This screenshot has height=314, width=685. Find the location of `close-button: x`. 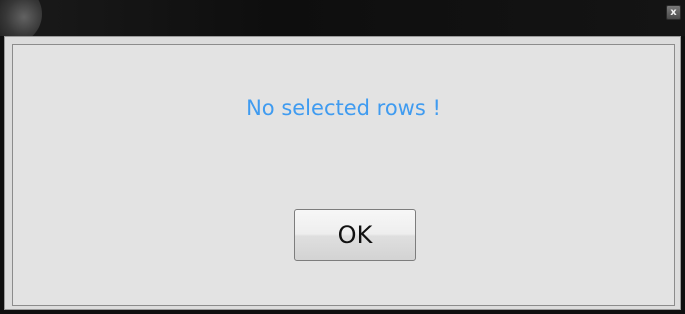

close-button: x is located at coordinates (673, 12).